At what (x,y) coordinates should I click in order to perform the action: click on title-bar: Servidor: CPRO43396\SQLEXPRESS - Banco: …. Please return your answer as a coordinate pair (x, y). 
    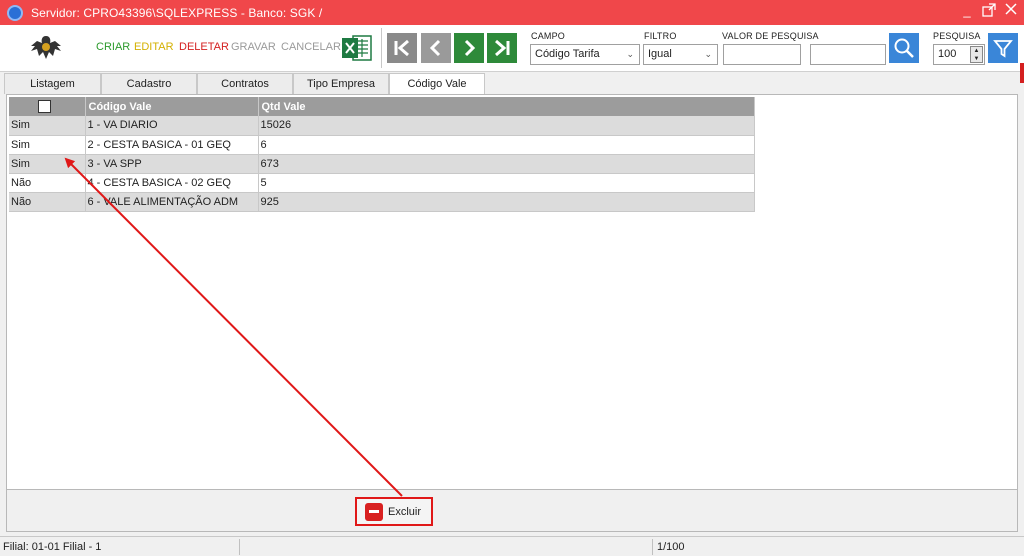
    Looking at the image, I should click on (512, 12).